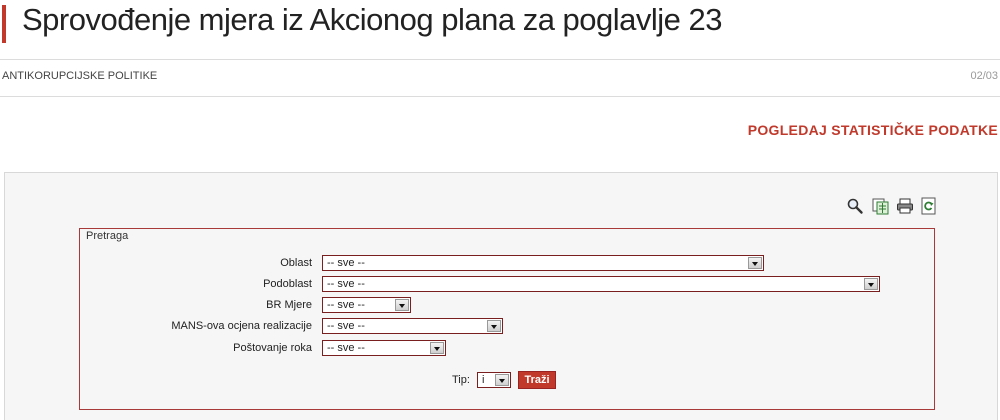 This screenshot has height=420, width=1000. I want to click on tip-select: i, so click(494, 380).